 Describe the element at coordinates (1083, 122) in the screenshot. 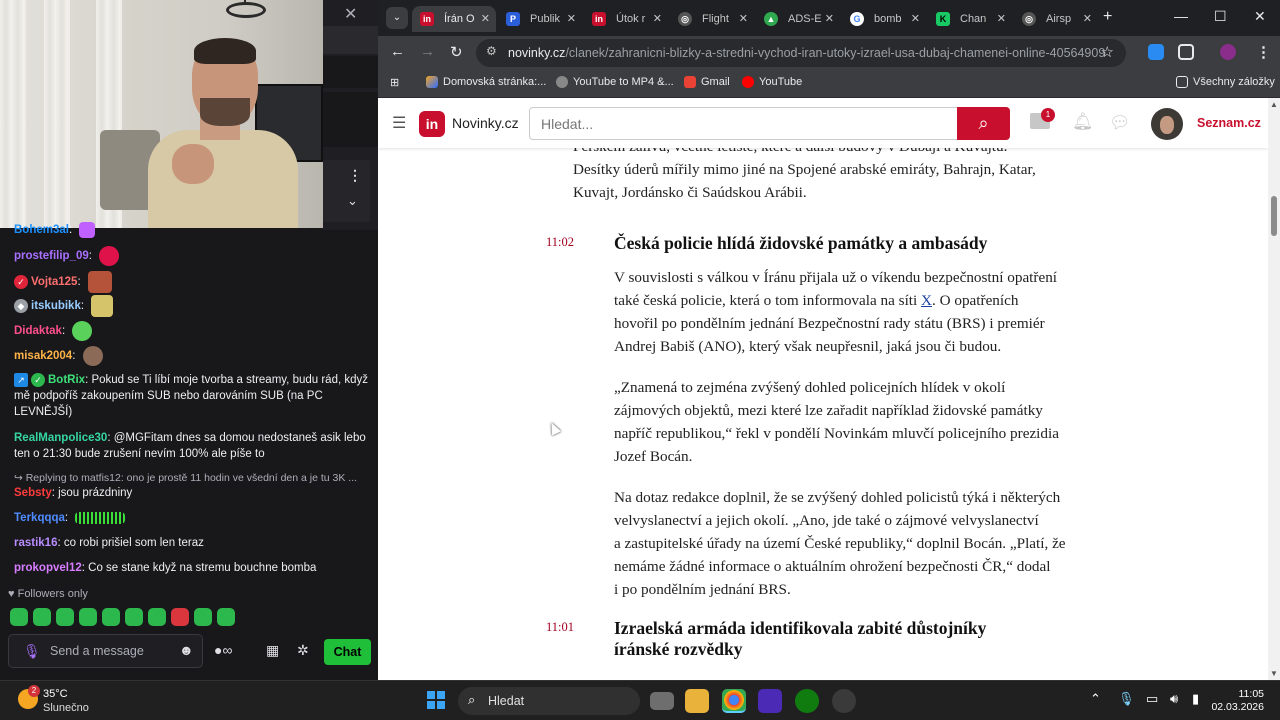

I see `bell-icon: 🔔︎` at that location.